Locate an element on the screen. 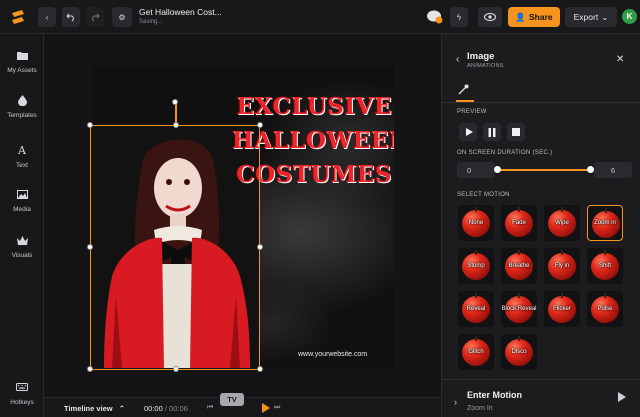 The width and height of the screenshot is (640, 417). motion-option: Stomp is located at coordinates (476, 266).